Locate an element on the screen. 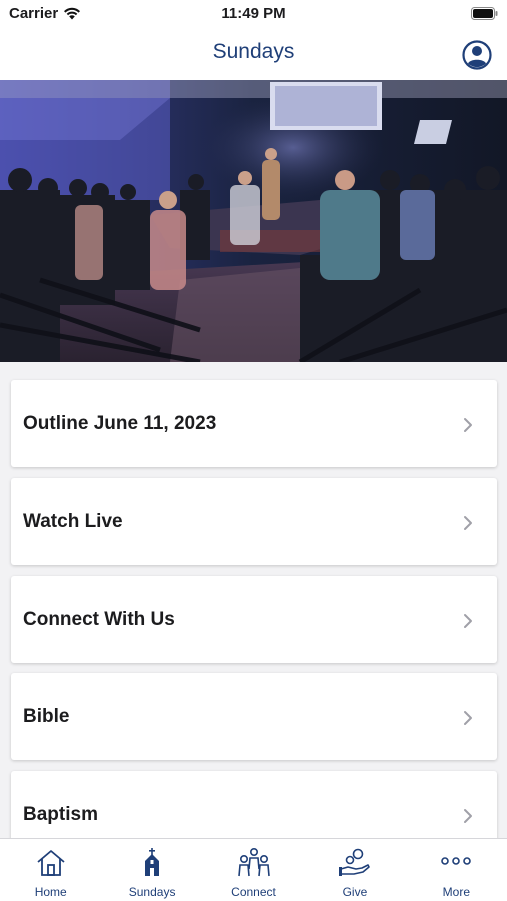 This screenshot has width=507, height=901. menu-item-label: Bible is located at coordinates (46, 716).